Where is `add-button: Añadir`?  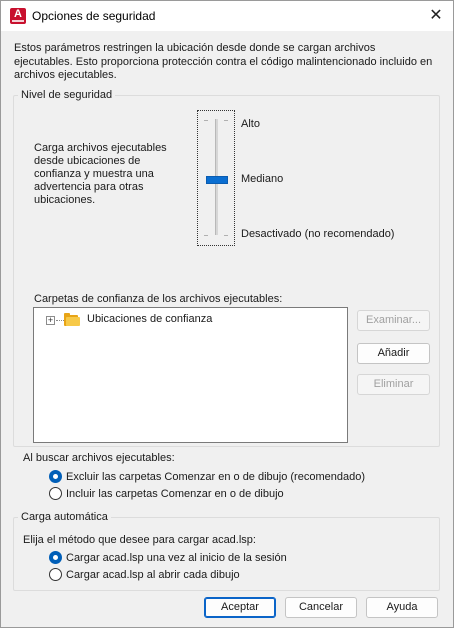
add-button: Añadir is located at coordinates (393, 353).